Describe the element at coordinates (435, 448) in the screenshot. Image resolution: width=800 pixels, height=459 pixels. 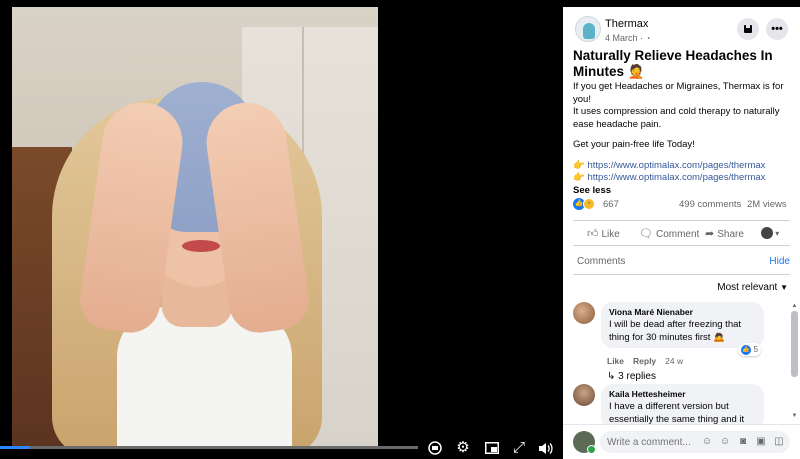
I see `captions-icon` at that location.